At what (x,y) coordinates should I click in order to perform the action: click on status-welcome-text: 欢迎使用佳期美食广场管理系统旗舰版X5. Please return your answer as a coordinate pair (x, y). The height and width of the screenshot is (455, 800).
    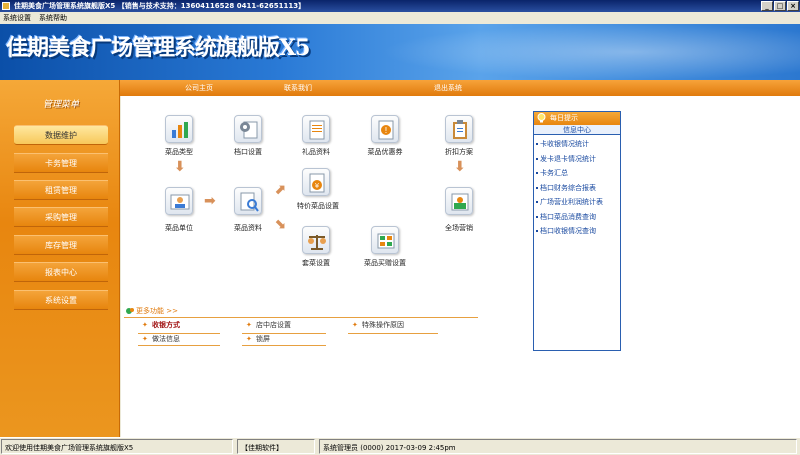
    Looking at the image, I should click on (69, 448).